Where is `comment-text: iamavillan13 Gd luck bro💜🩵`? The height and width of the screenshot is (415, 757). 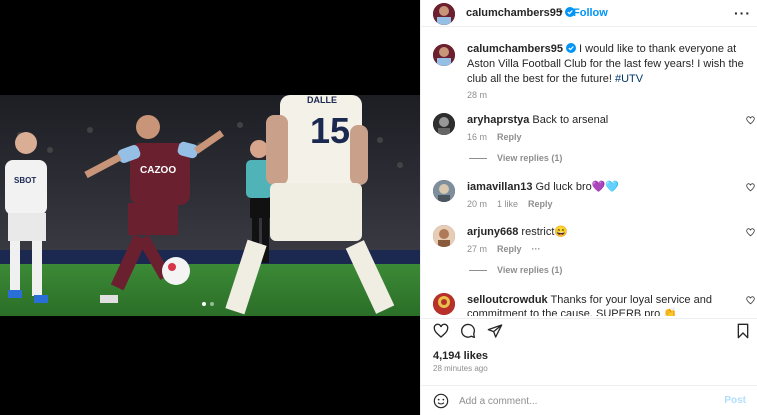
comment-text: iamavillan13 Gd luck bro💜🩵 is located at coordinates (597, 187).